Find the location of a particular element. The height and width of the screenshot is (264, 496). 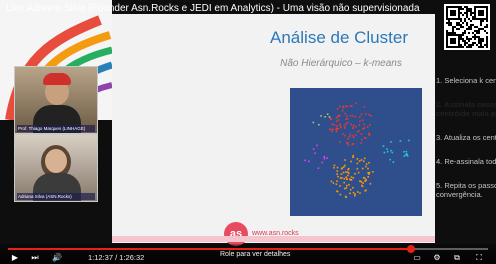

step-1: 1. Seleciona k centróides . is located at coordinates (466, 80).